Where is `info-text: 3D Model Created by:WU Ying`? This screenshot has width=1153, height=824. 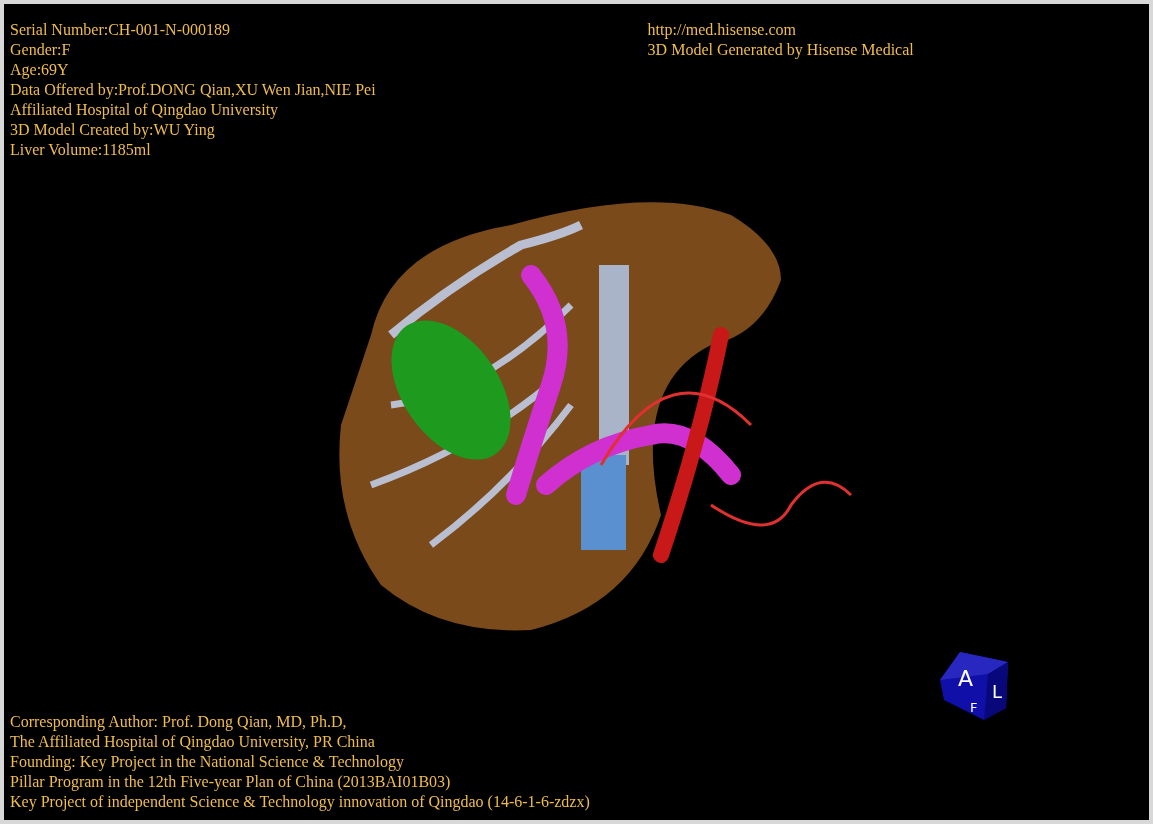
info-text: 3D Model Created by:WU Ying is located at coordinates (113, 130).